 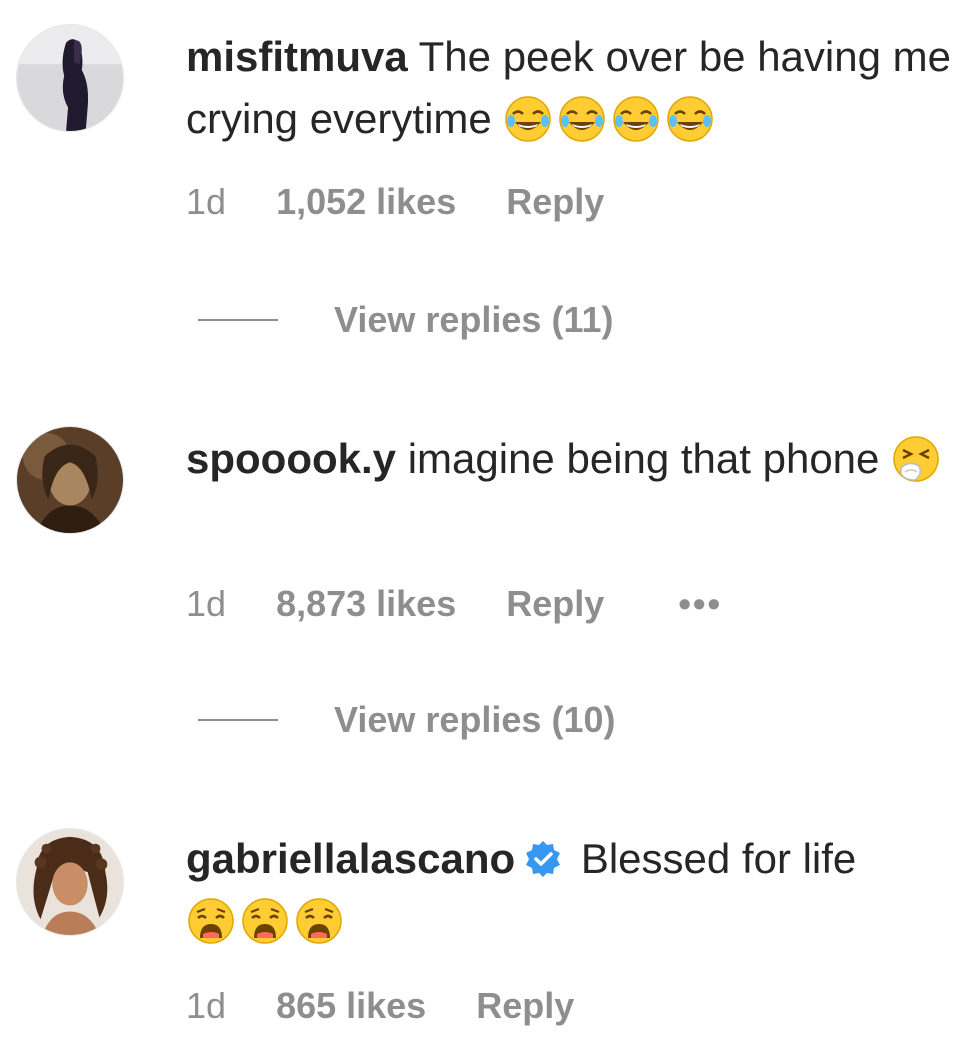 What do you see at coordinates (350, 858) in the screenshot?
I see `comment-username: gabriellalascano` at bounding box center [350, 858].